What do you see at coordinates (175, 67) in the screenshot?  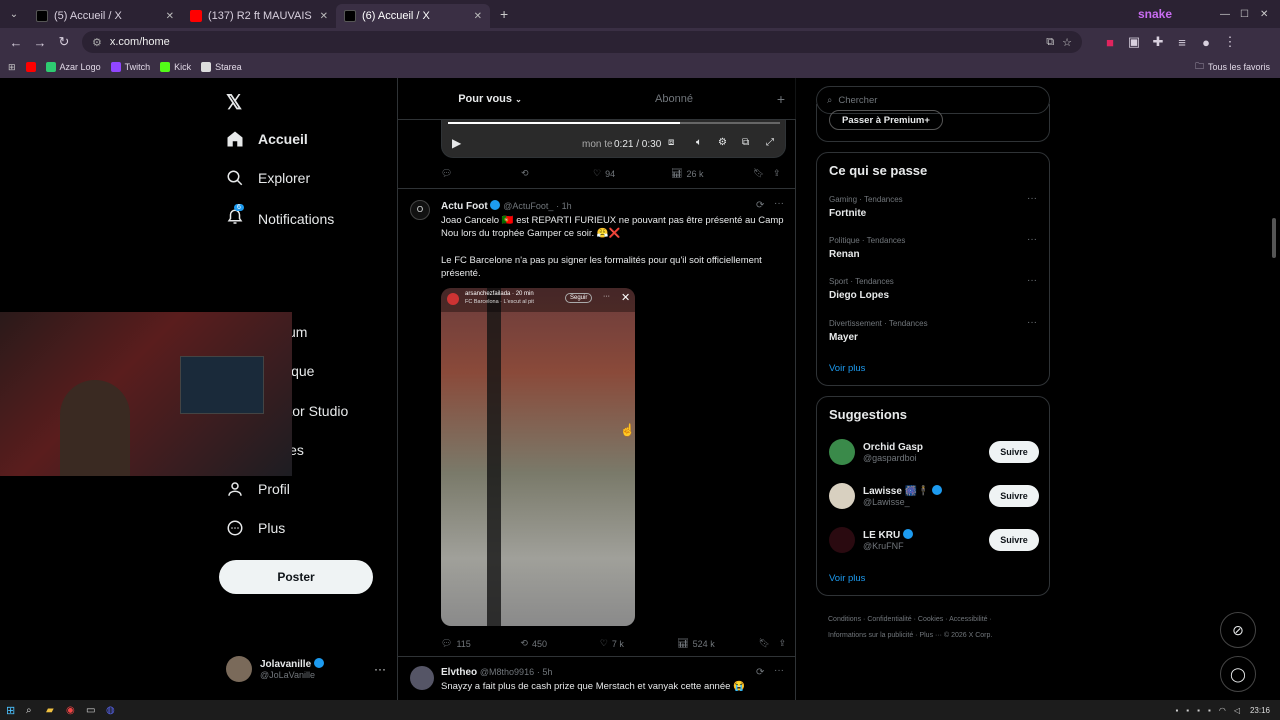 I see `bookmark-kick: Kick` at bounding box center [175, 67].